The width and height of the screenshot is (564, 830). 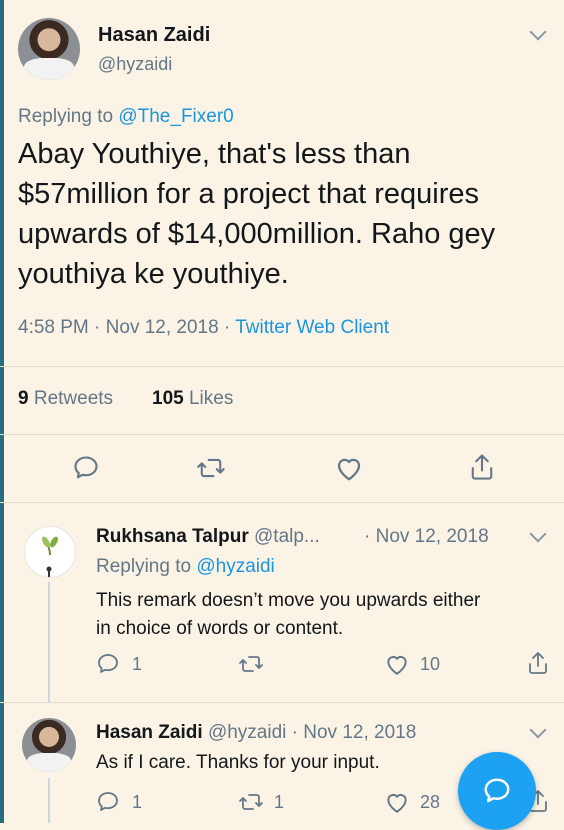 What do you see at coordinates (53, 327) in the screenshot?
I see `tweet-time: 4:58 PM` at bounding box center [53, 327].